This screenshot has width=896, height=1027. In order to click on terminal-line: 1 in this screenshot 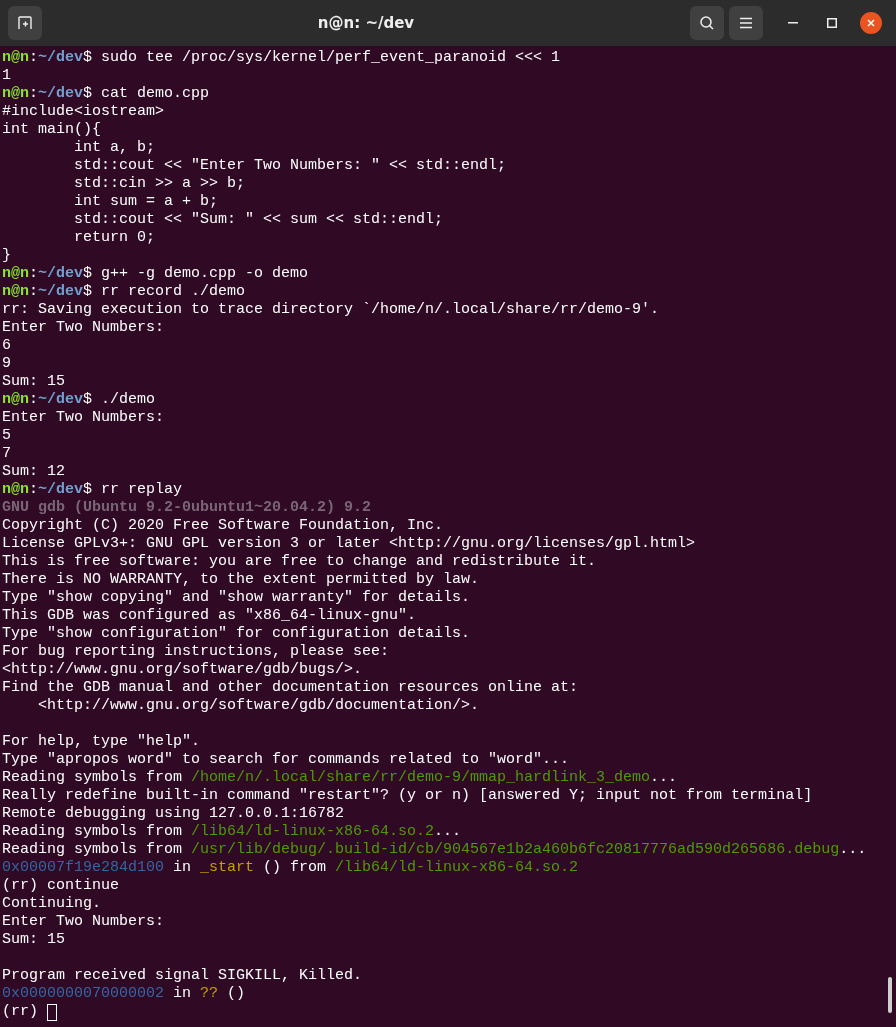, I will do `click(6, 76)`.